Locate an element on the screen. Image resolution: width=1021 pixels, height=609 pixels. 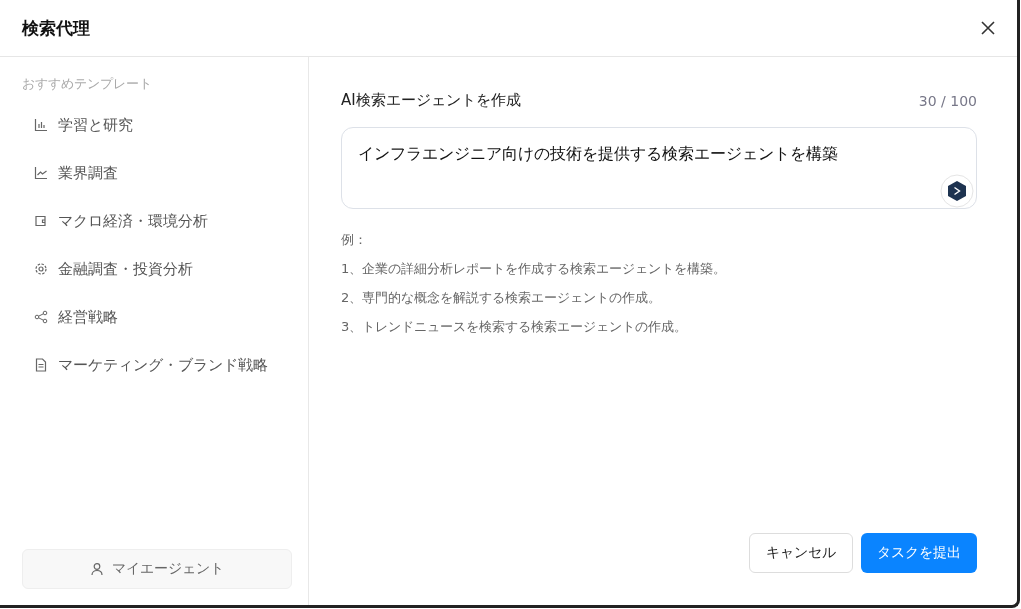
share-icon is located at coordinates (41, 317).